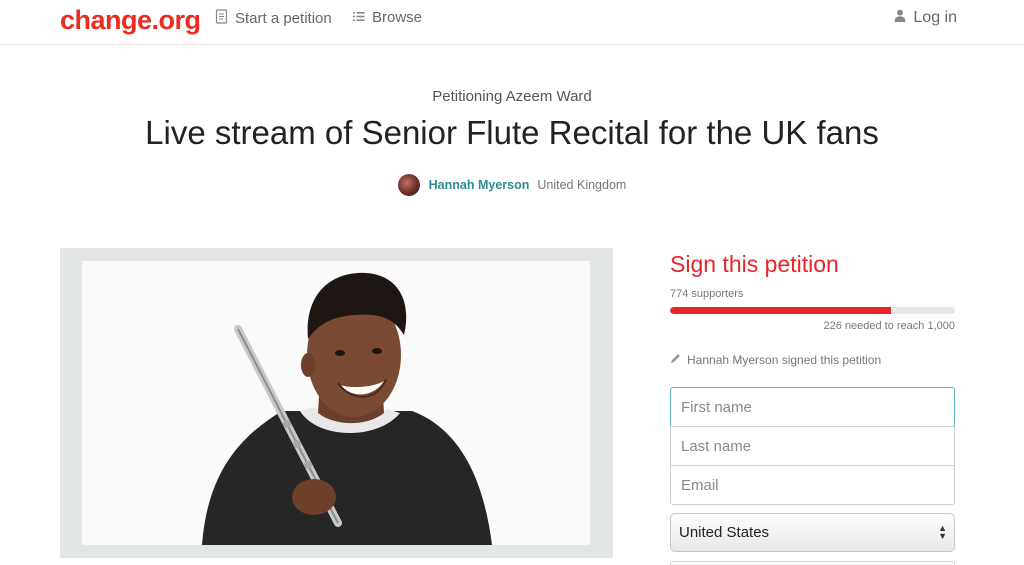 This screenshot has width=1024, height=565. What do you see at coordinates (812, 532) in the screenshot?
I see `country-select: United States ▲ ▼` at bounding box center [812, 532].